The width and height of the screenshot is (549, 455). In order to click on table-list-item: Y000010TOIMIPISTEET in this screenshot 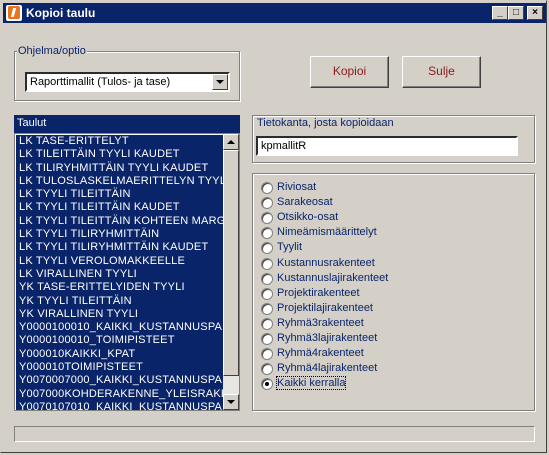, I will do `click(119, 367)`.